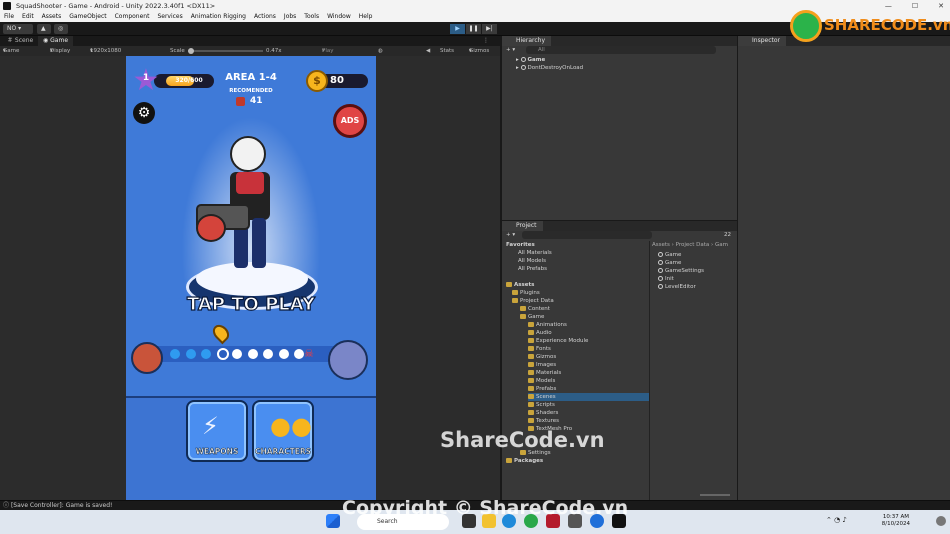 This screenshot has height=534, width=950. Describe the element at coordinates (558, 341) in the screenshot. I see `project-folder-experience-module: Experience Module` at that location.